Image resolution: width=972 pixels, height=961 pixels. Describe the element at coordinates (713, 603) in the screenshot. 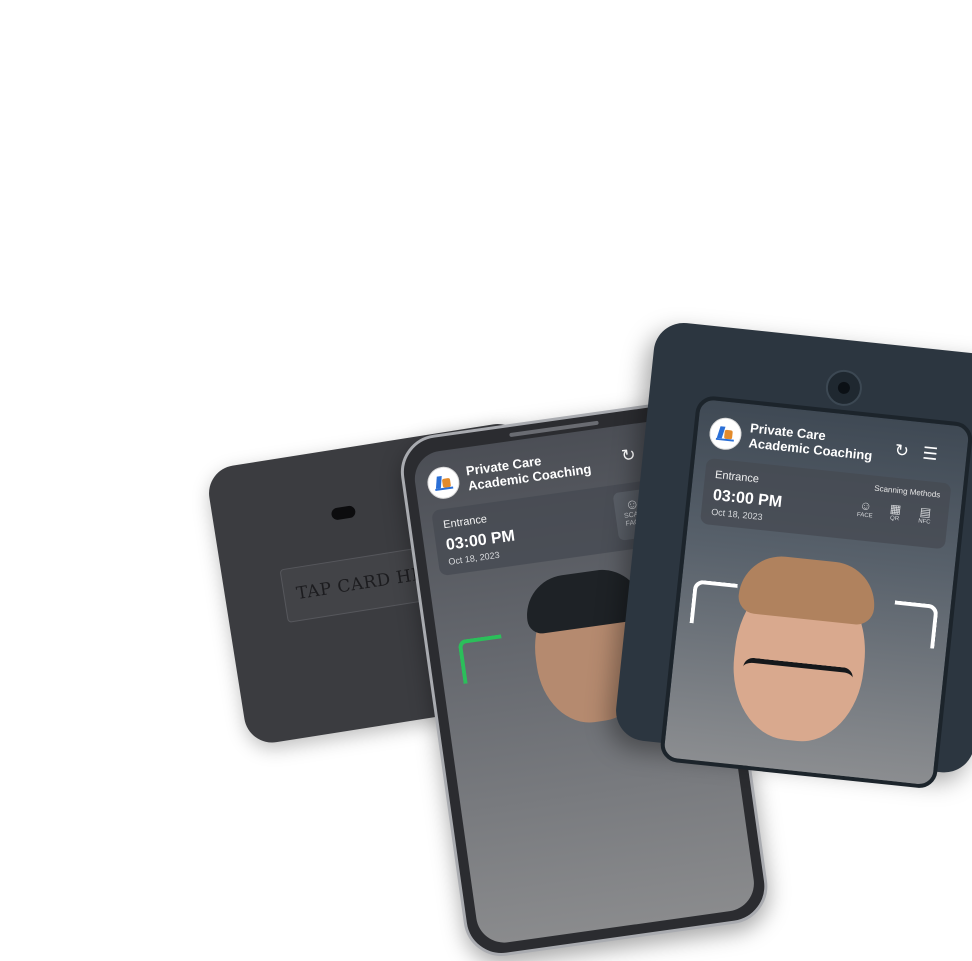

I see `scan-frame-corner-left` at that location.